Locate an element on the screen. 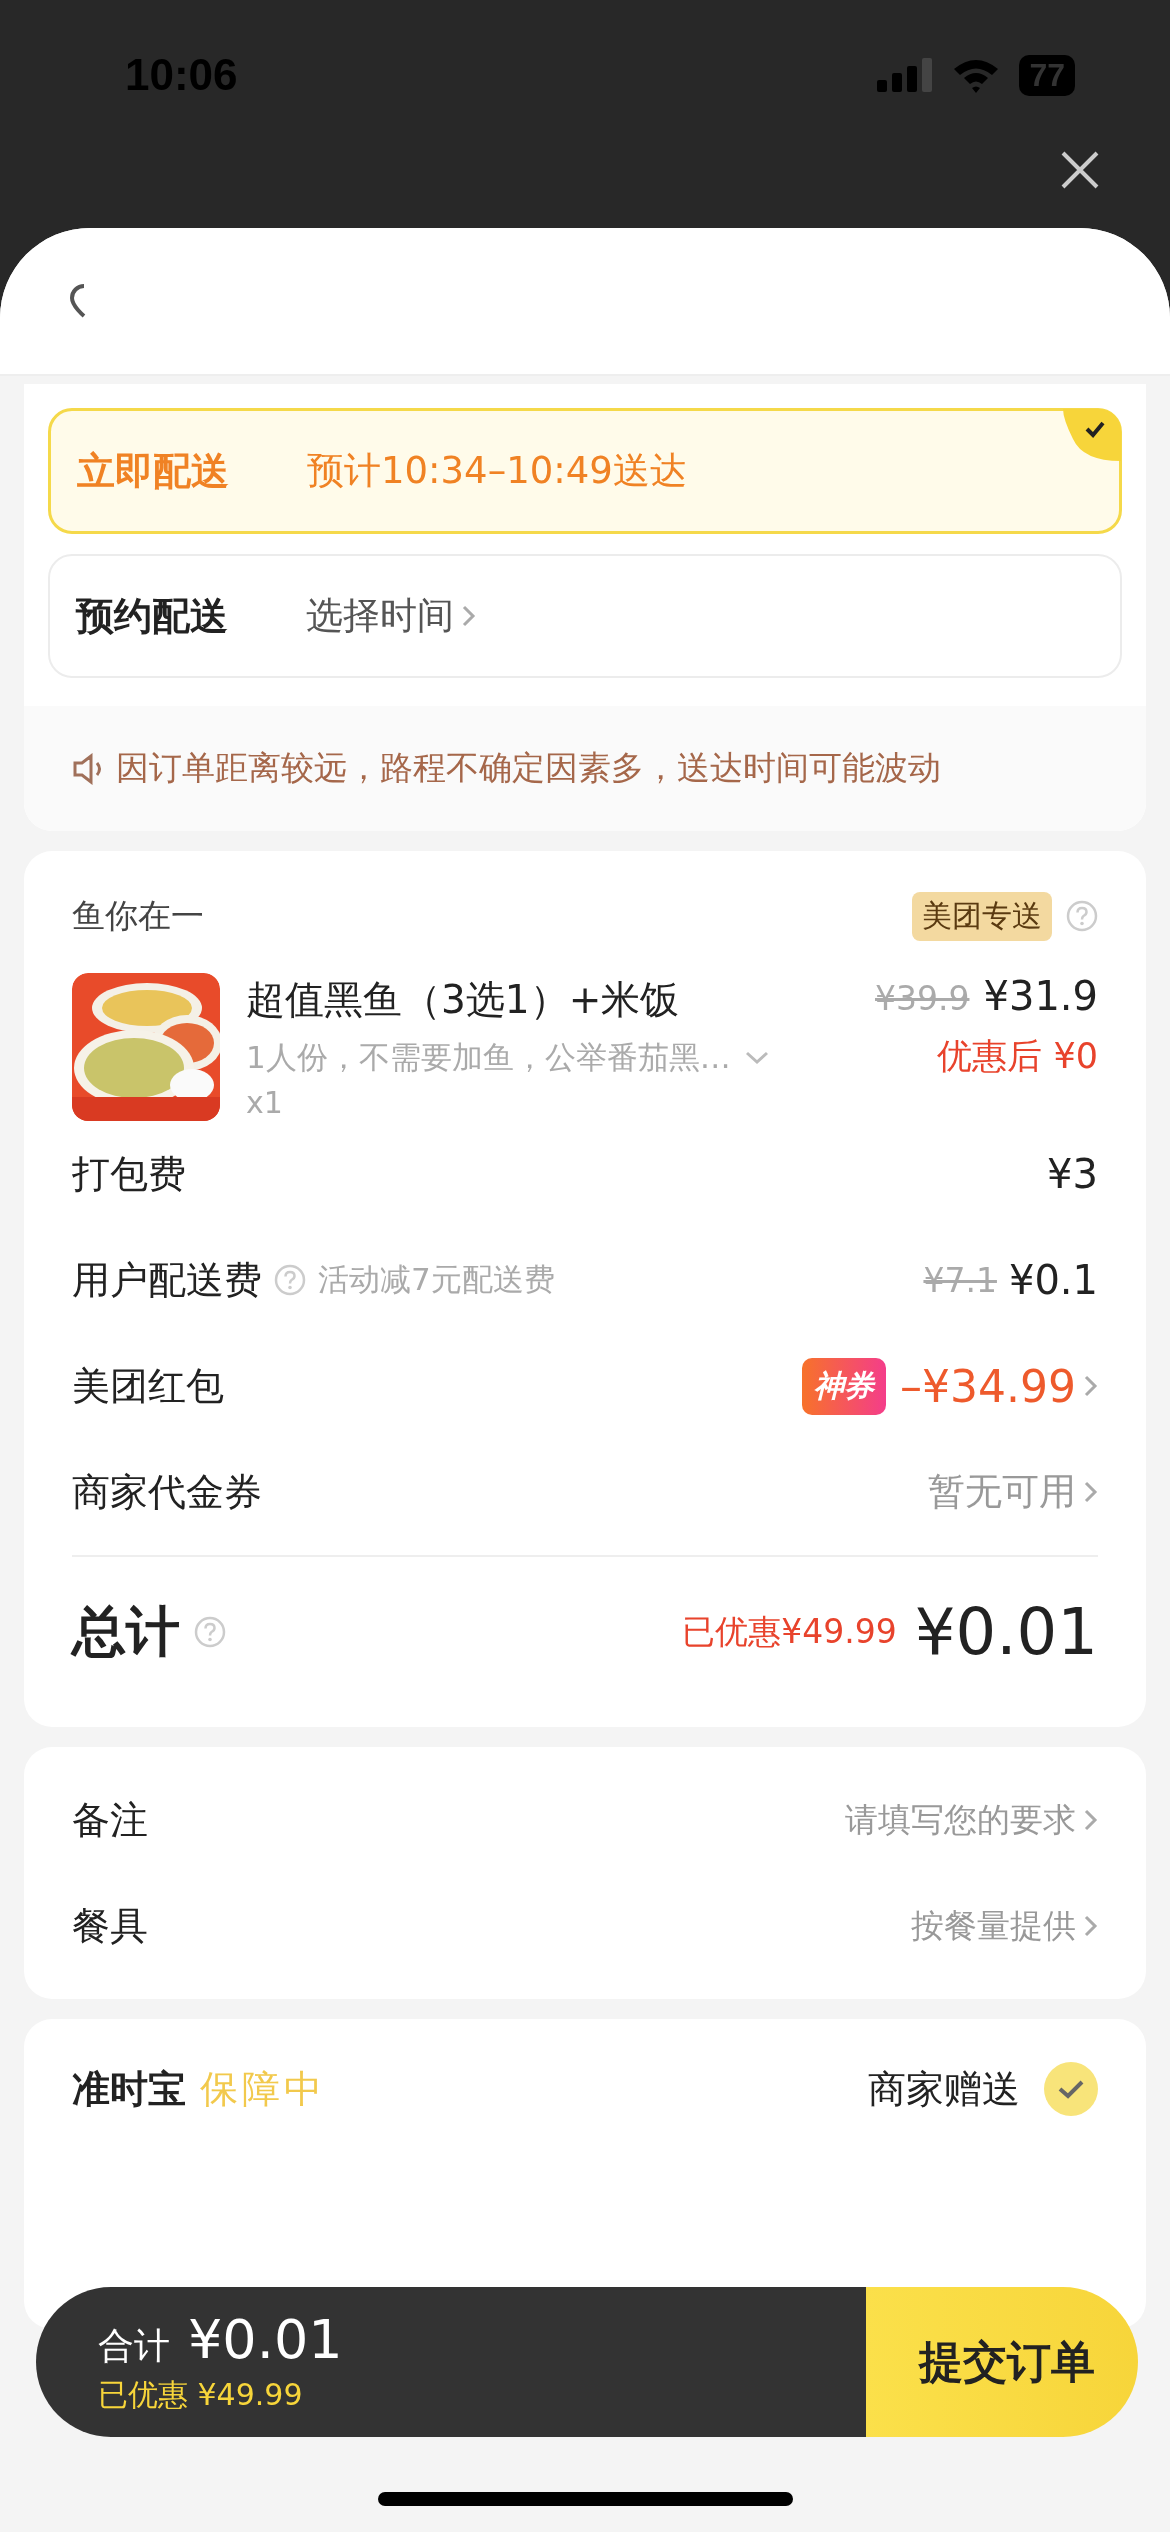 The width and height of the screenshot is (1170, 2532). total-savings: 已优惠¥49.99 is located at coordinates (789, 1631).